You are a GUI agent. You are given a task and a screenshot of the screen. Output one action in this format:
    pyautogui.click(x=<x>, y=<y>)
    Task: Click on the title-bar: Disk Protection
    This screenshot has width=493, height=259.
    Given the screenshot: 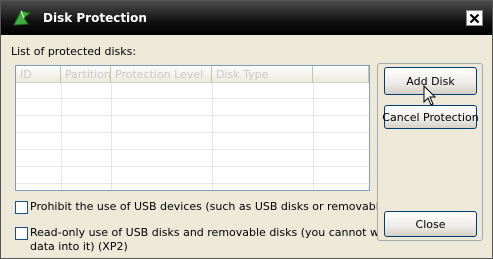 What is the action you would take?
    pyautogui.click(x=246, y=18)
    